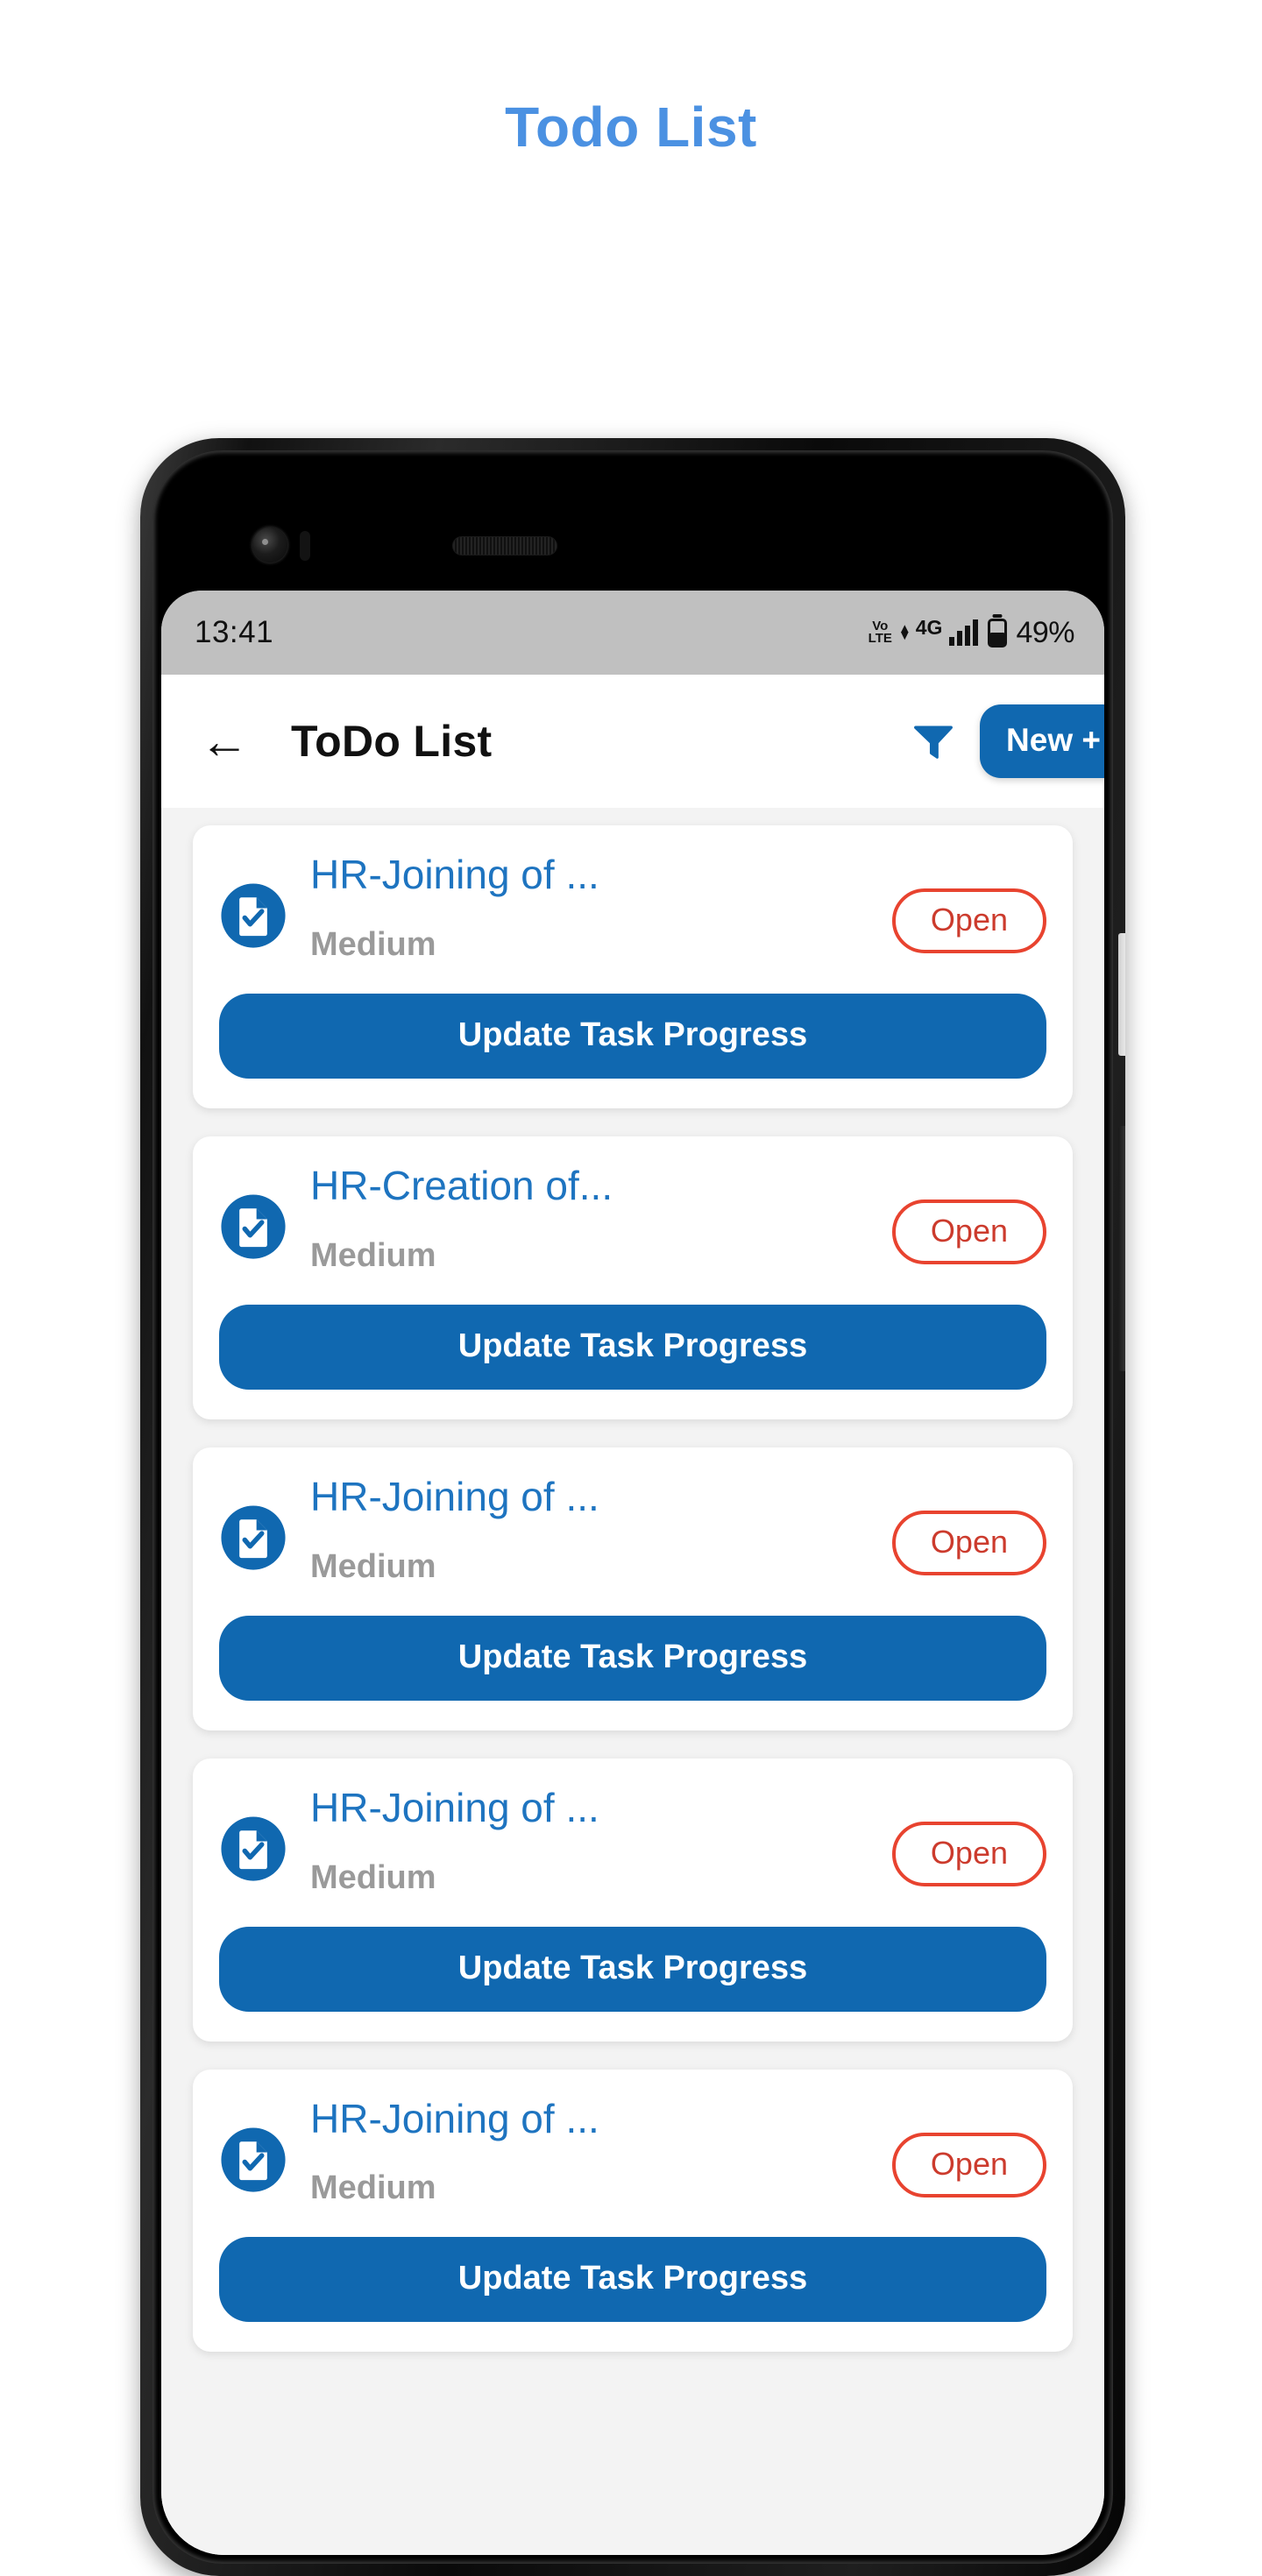 This screenshot has width=1262, height=2576. Describe the element at coordinates (632, 741) in the screenshot. I see `app-bar: ← ToDo List New +` at that location.